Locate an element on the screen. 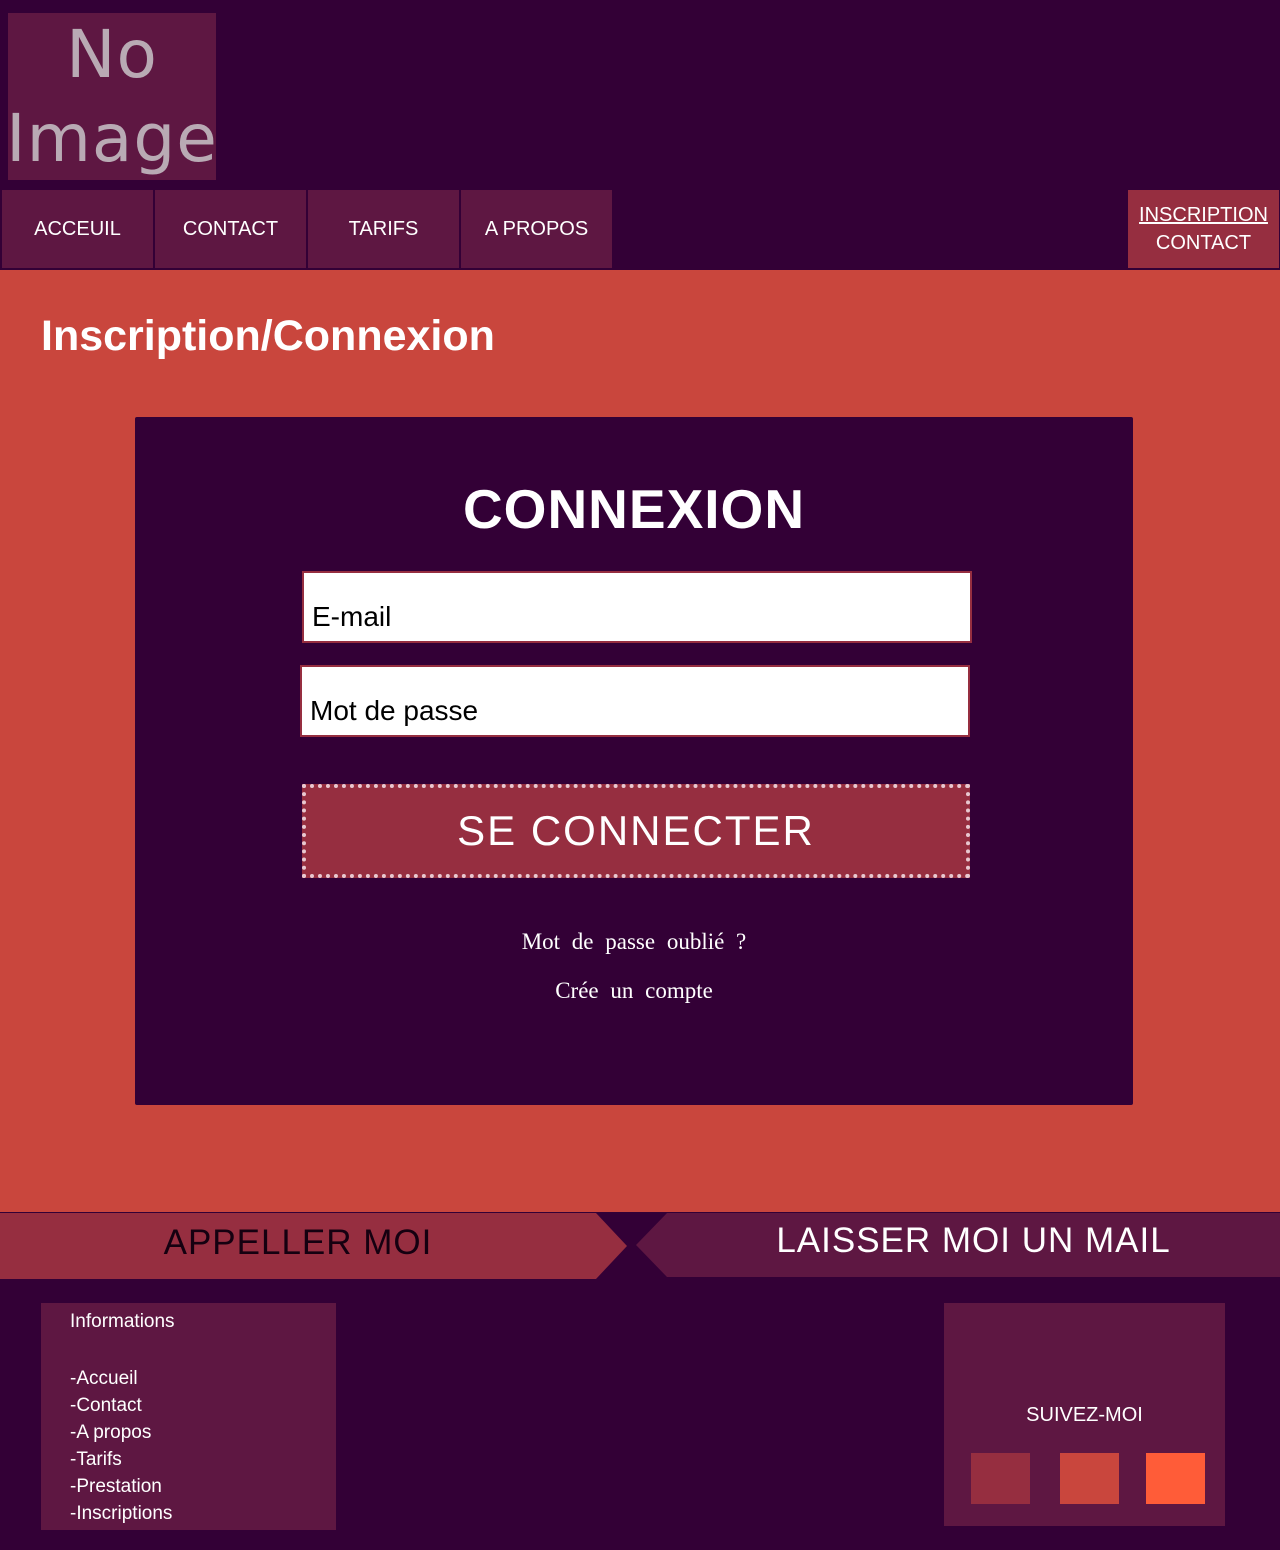 Image resolution: width=1280 pixels, height=1550 pixels. auth-links-box: INSCRIPTION CONTACT is located at coordinates (1203, 229).